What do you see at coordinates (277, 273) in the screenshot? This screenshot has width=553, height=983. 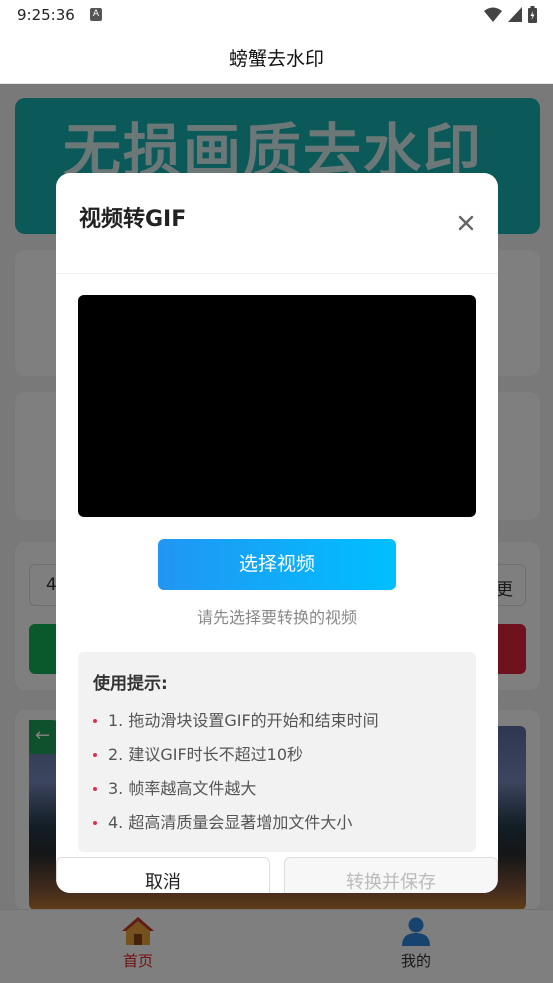 I see `dialog-divider` at bounding box center [277, 273].